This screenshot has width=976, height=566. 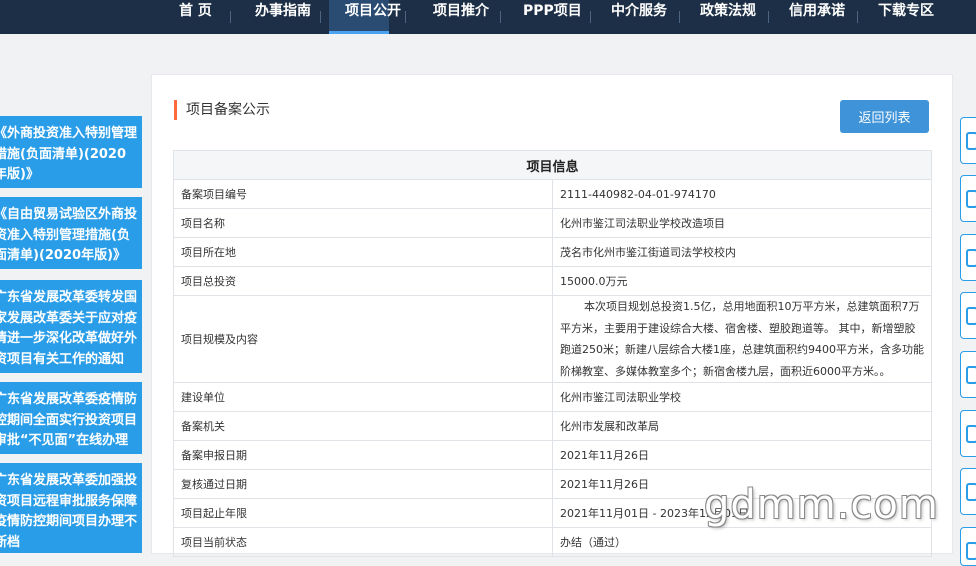 I want to click on row-label: 项目所在地, so click(x=363, y=252).